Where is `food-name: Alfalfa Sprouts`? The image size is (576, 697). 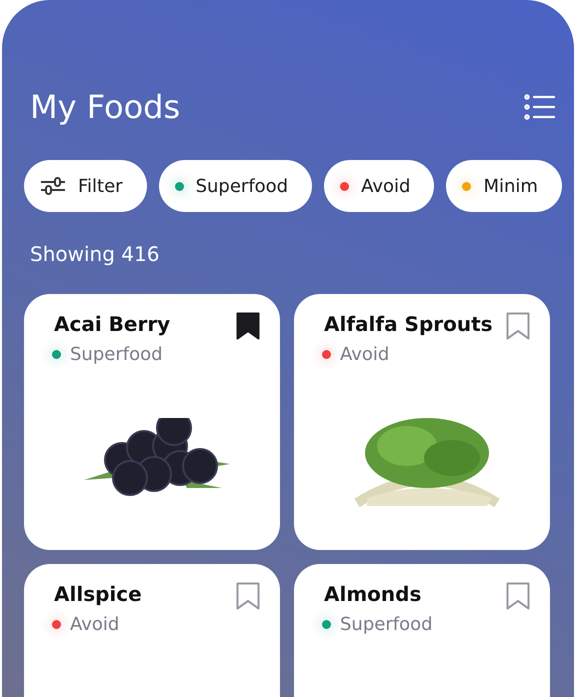 food-name: Alfalfa Sprouts is located at coordinates (408, 324).